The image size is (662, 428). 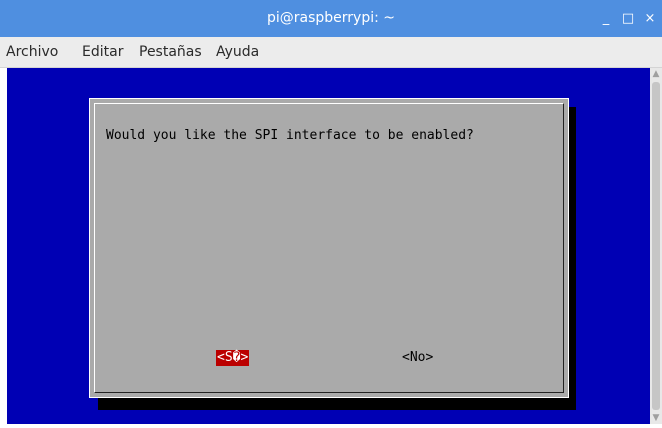 What do you see at coordinates (237, 52) in the screenshot?
I see `menu-ayuda: Ayuda` at bounding box center [237, 52].